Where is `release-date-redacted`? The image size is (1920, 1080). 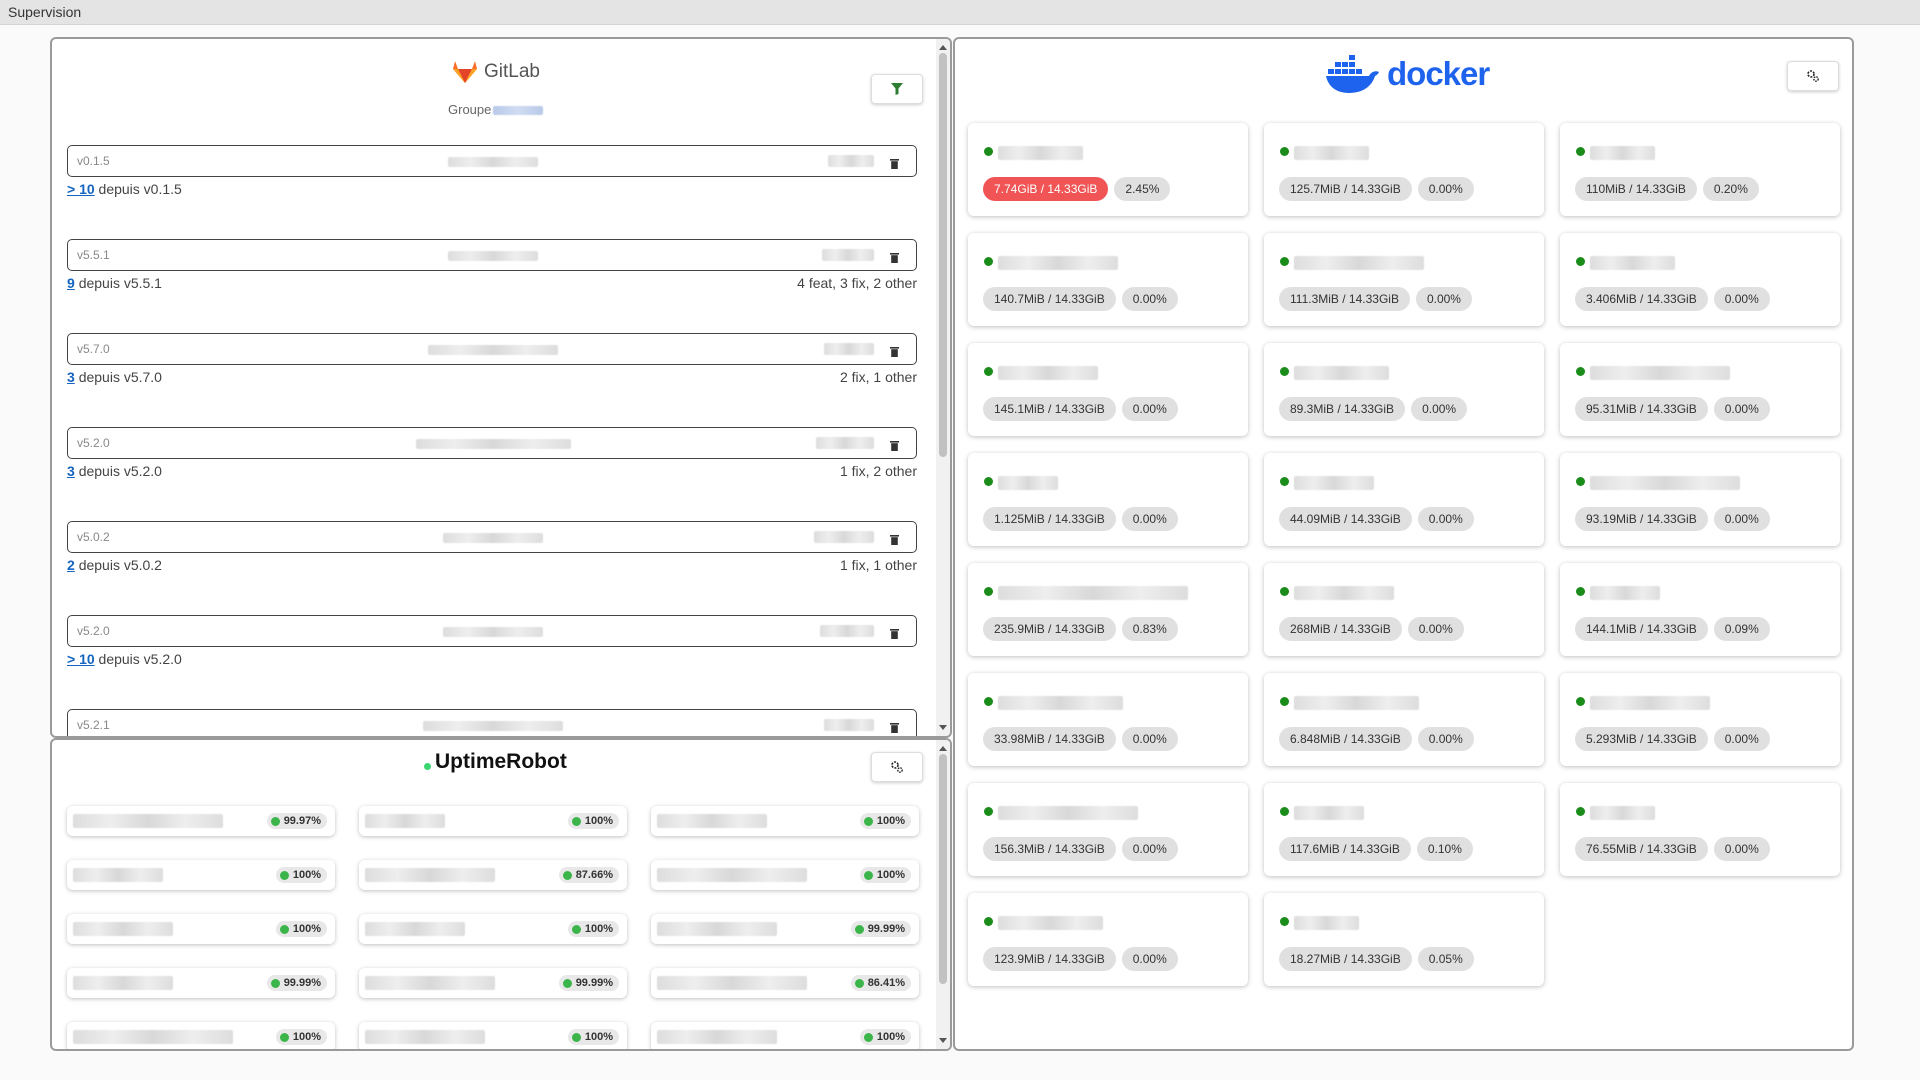
release-date-redacted is located at coordinates (844, 537).